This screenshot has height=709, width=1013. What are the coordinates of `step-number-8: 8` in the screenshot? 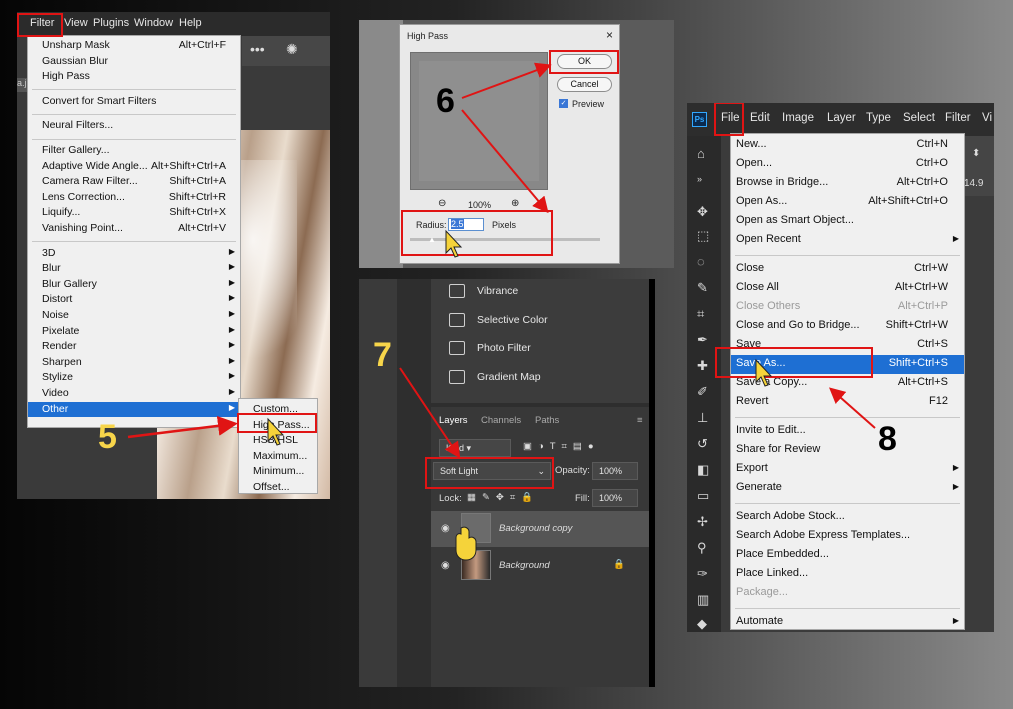 It's located at (887, 439).